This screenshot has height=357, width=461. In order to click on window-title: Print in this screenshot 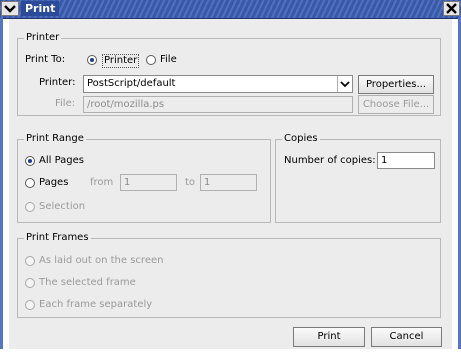, I will do `click(40, 8)`.